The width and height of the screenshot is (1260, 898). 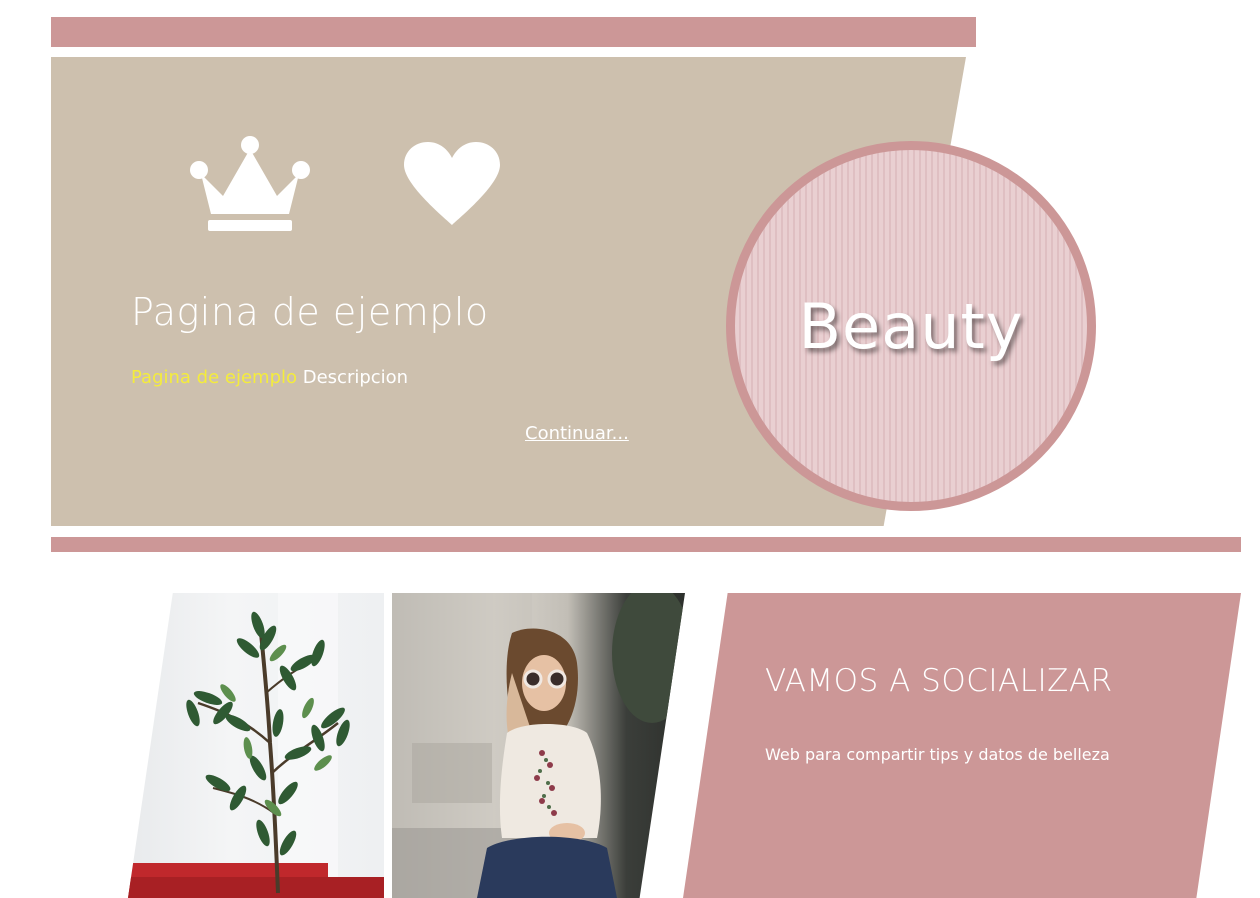 I want to click on beauty-badge: Beauty, so click(x=911, y=326).